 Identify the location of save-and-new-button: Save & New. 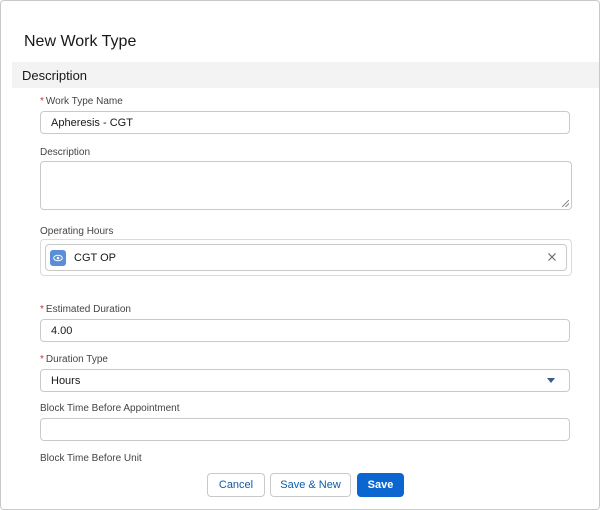
(310, 485).